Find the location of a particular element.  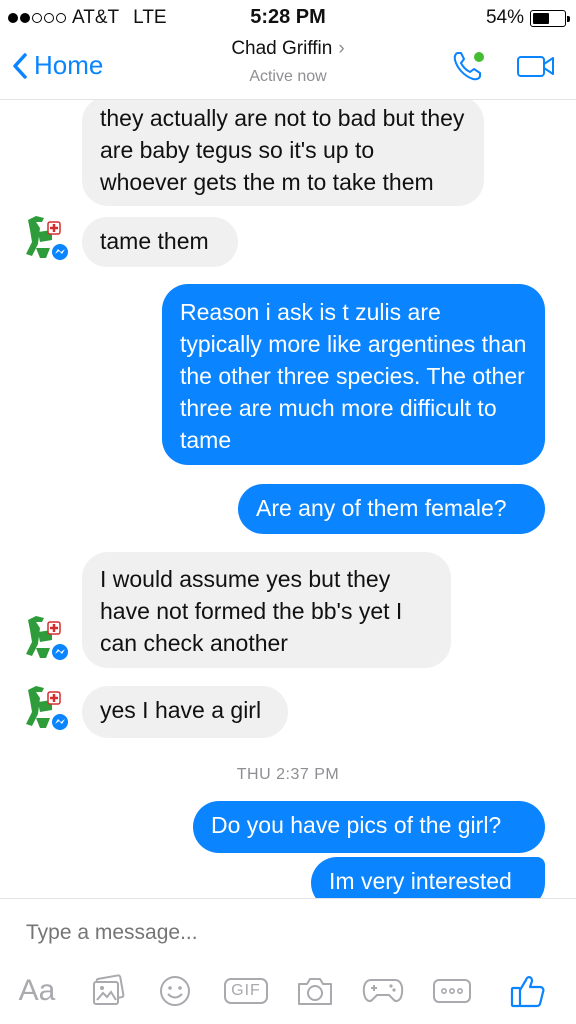

incoming-message: tame them is located at coordinates (160, 242).